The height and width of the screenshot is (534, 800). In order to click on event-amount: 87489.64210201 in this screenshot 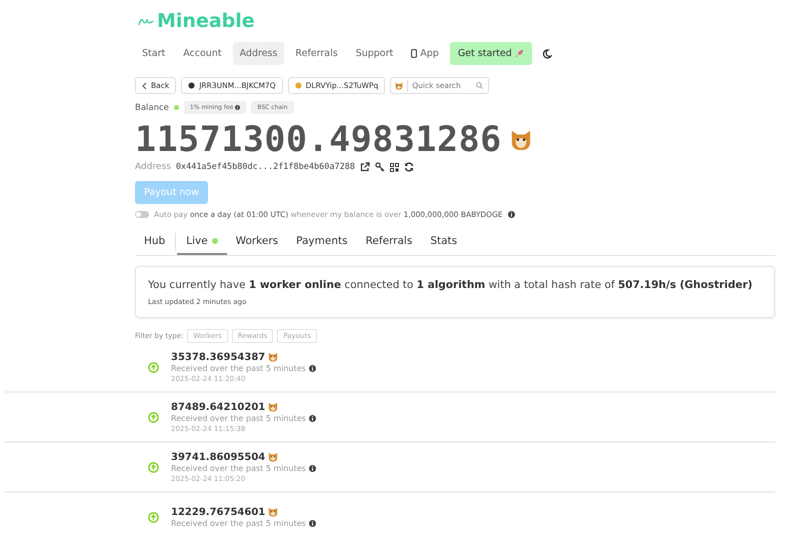, I will do `click(218, 407)`.